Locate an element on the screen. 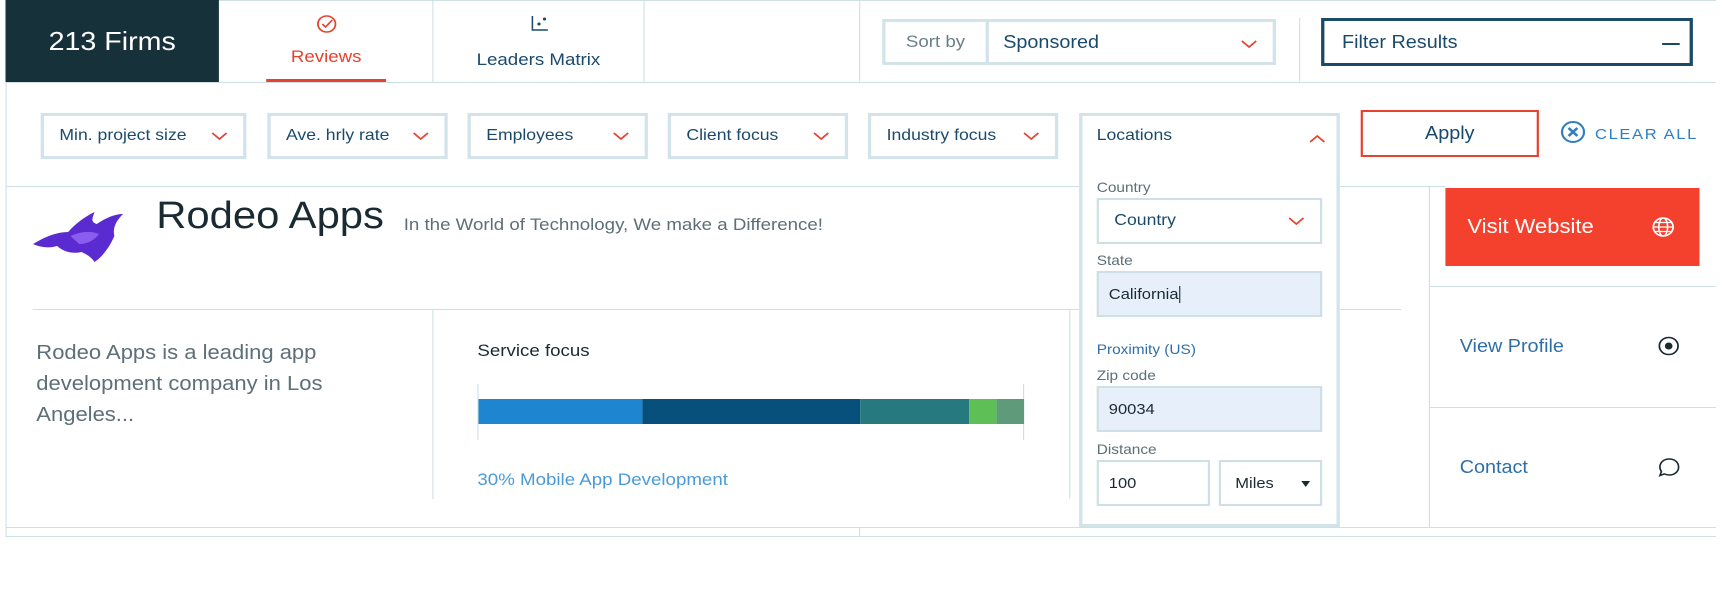 The image size is (1723, 590). zip-code-input: 90034 is located at coordinates (1209, 409).